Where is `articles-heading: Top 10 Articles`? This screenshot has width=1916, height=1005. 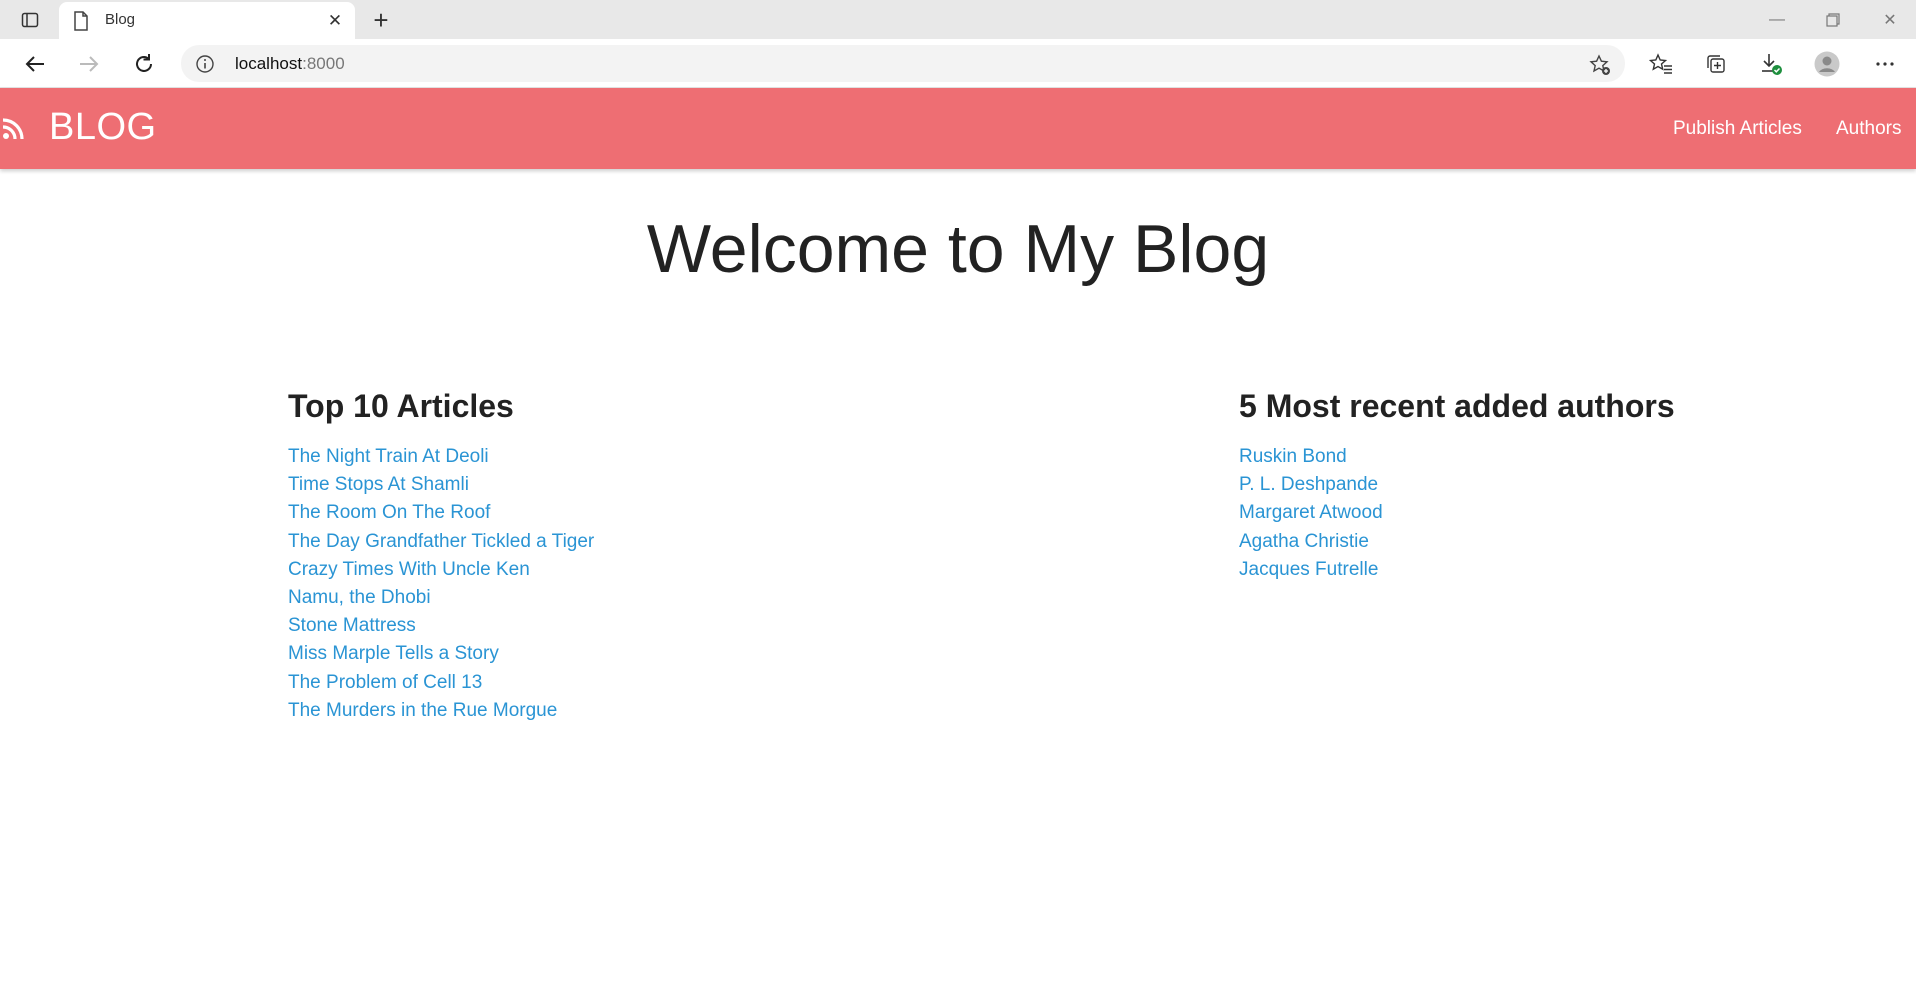 articles-heading: Top 10 Articles is located at coordinates (401, 406).